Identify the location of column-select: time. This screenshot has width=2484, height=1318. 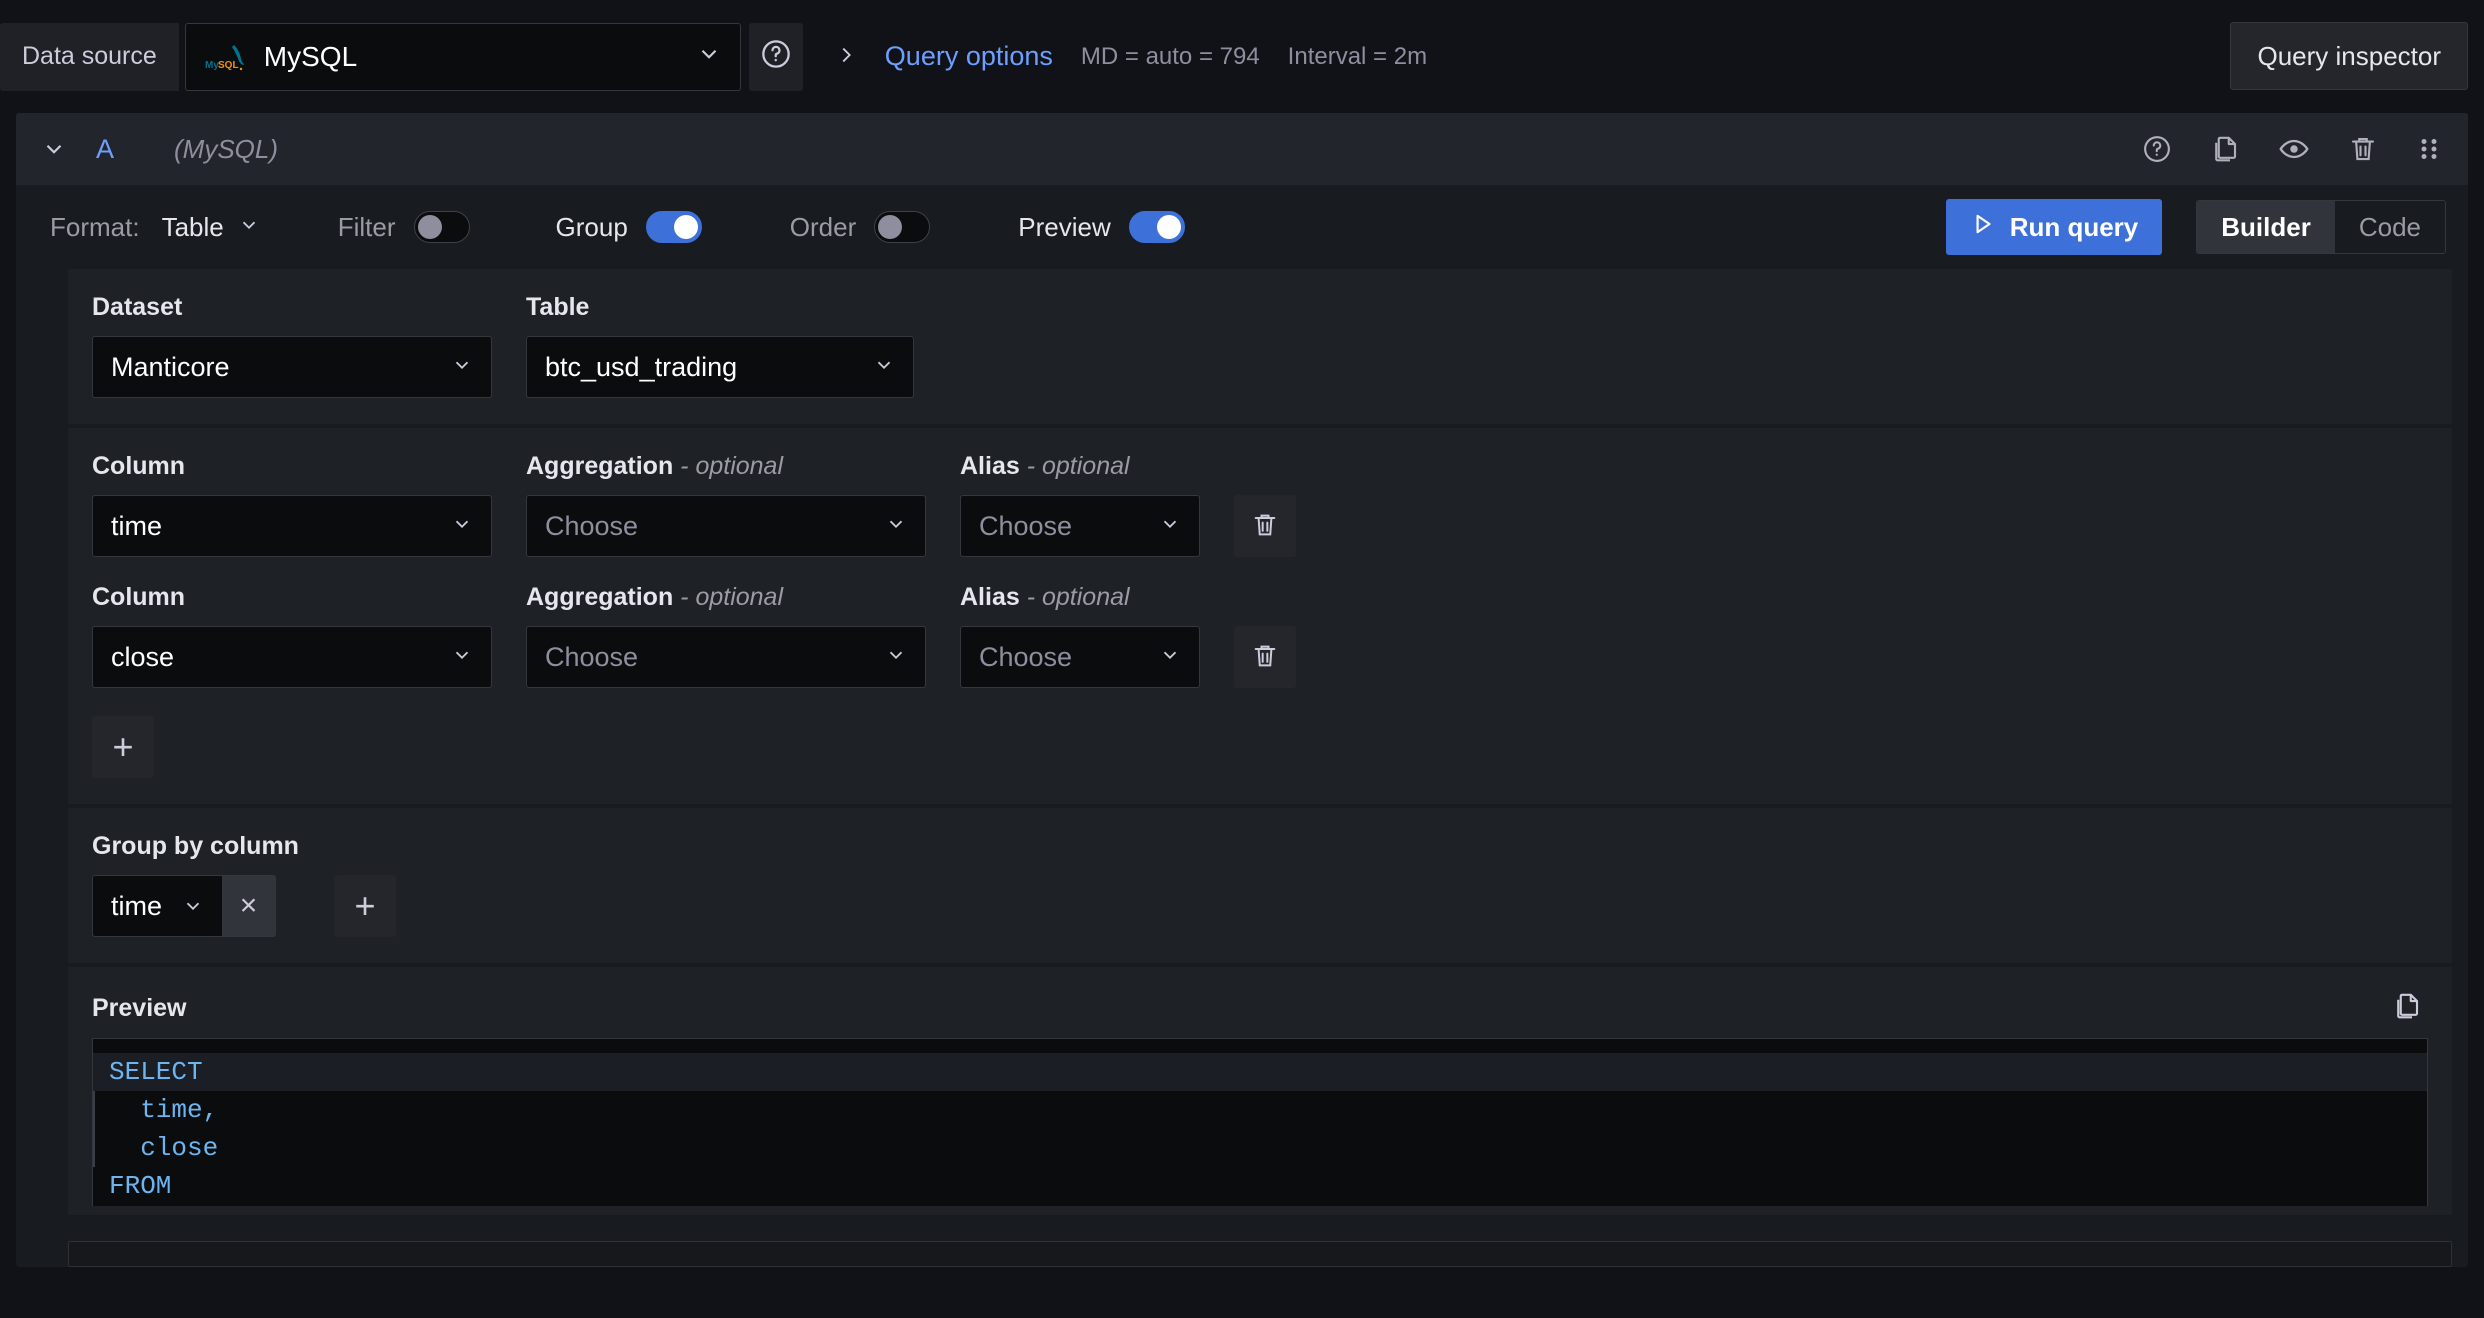
(292, 526).